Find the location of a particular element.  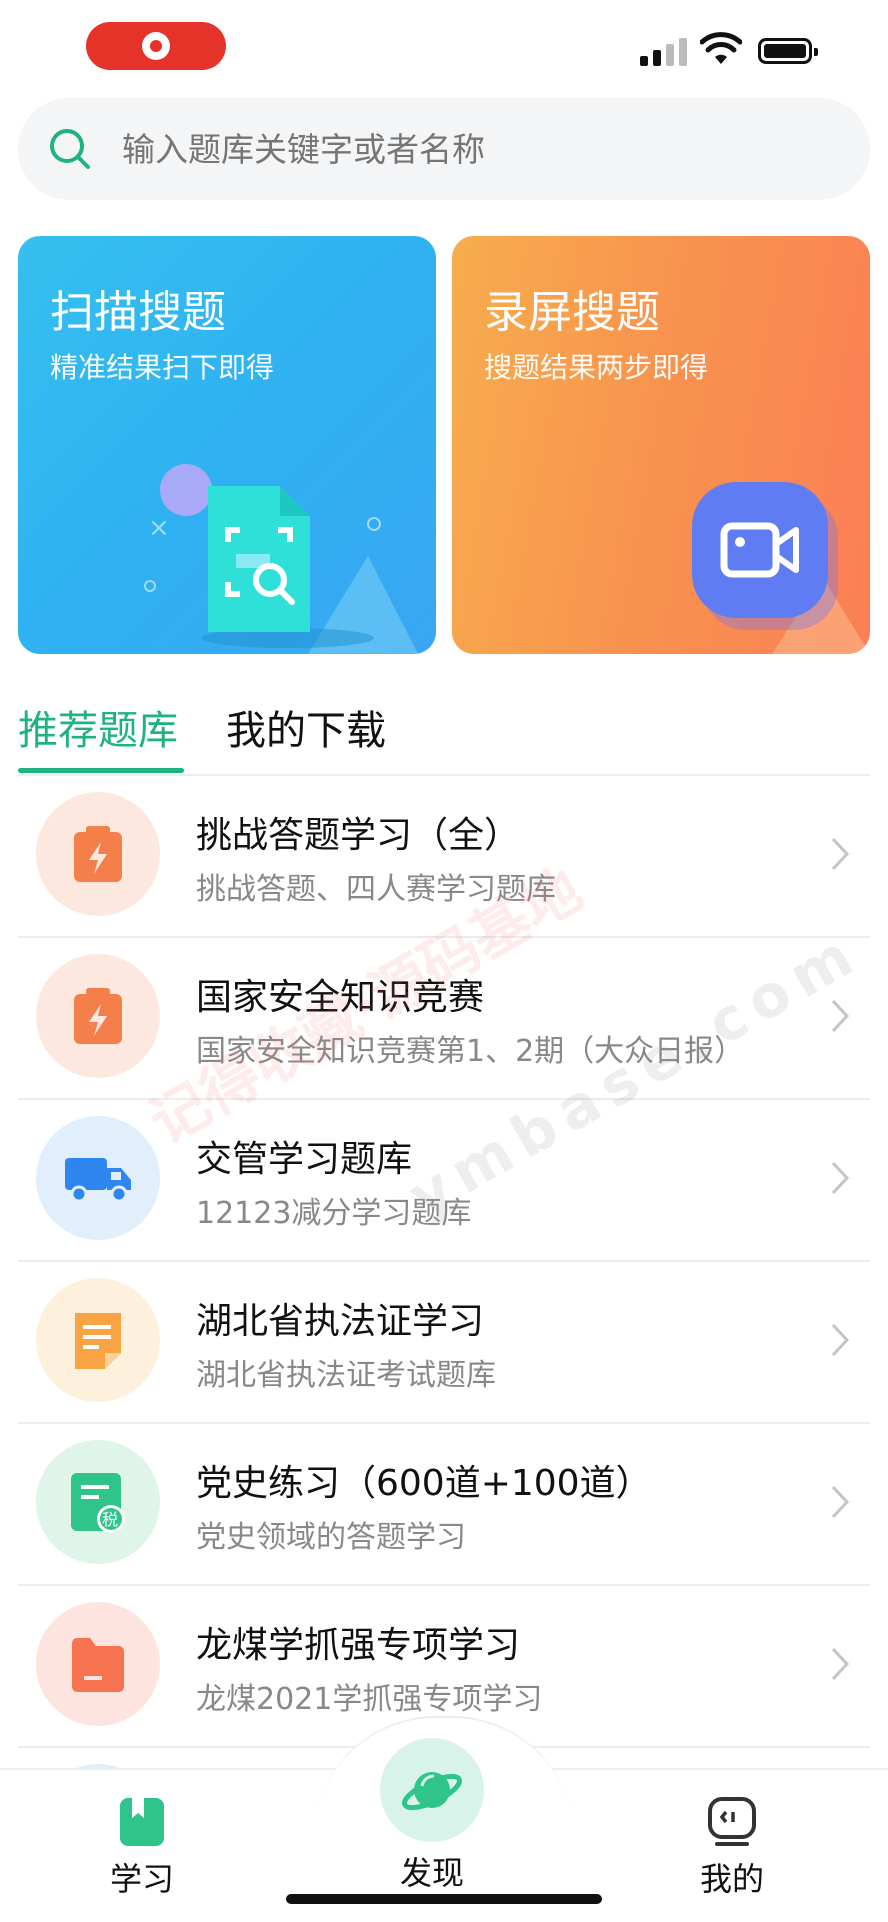

search-icon is located at coordinates (70, 149).